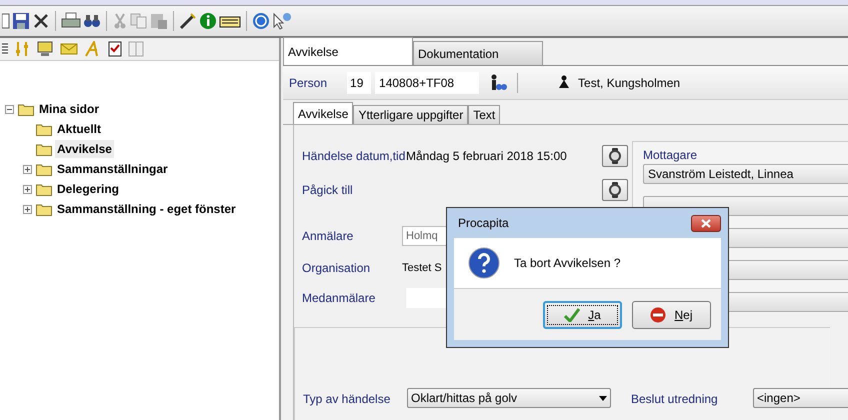 This screenshot has height=420, width=848. Describe the element at coordinates (308, 83) in the screenshot. I see `person-label: Person` at that location.